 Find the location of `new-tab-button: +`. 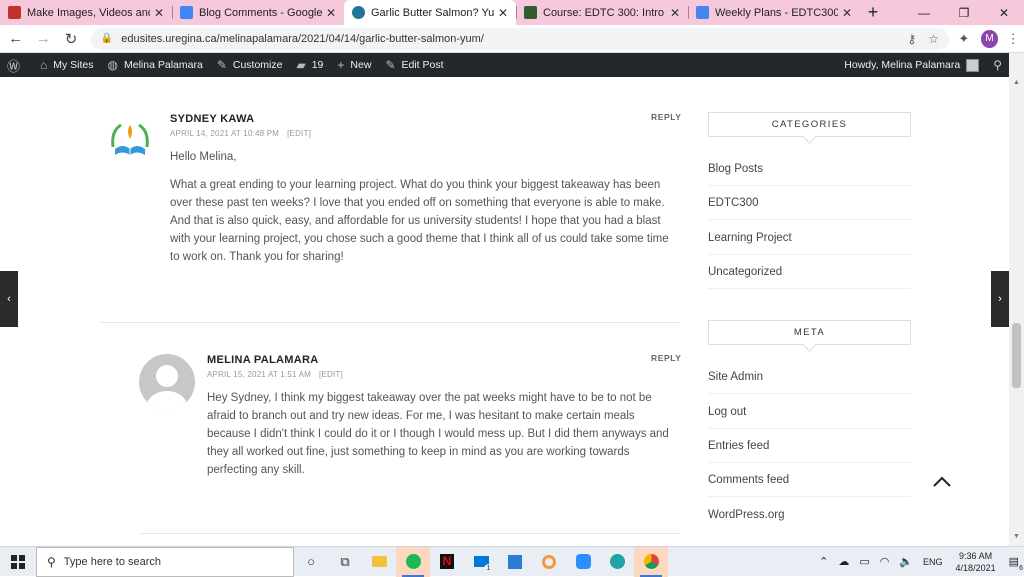

new-tab-button: + is located at coordinates (873, 12).